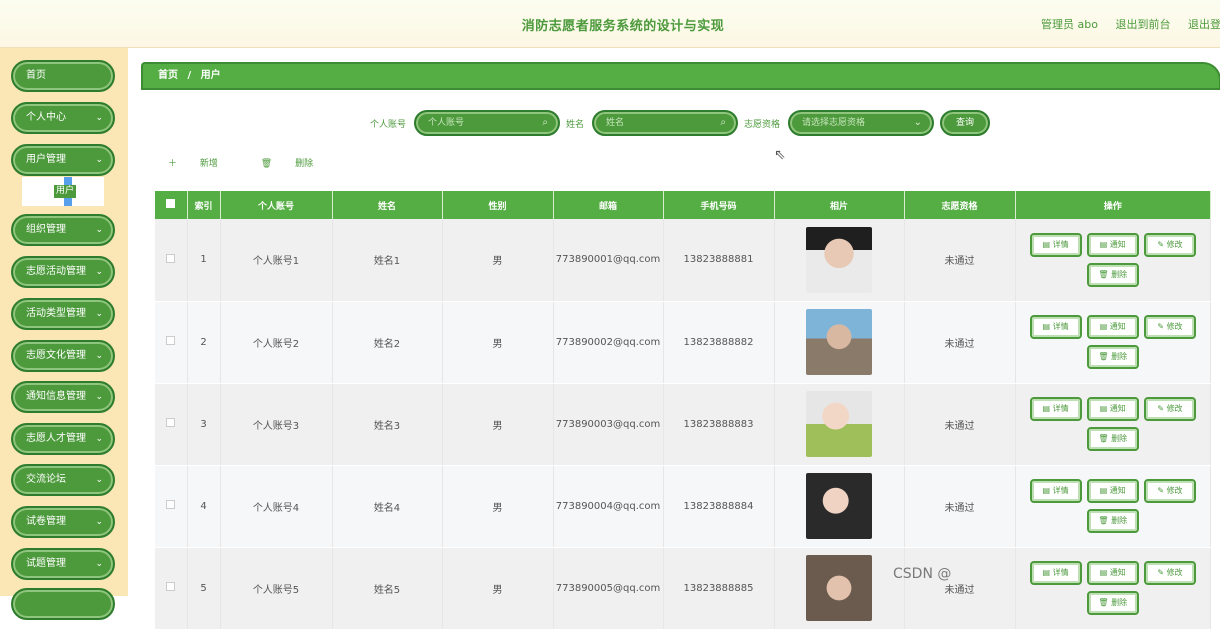 The width and height of the screenshot is (1220, 630). Describe the element at coordinates (387, 260) in the screenshot. I see `cell-name: 姓名1` at that location.